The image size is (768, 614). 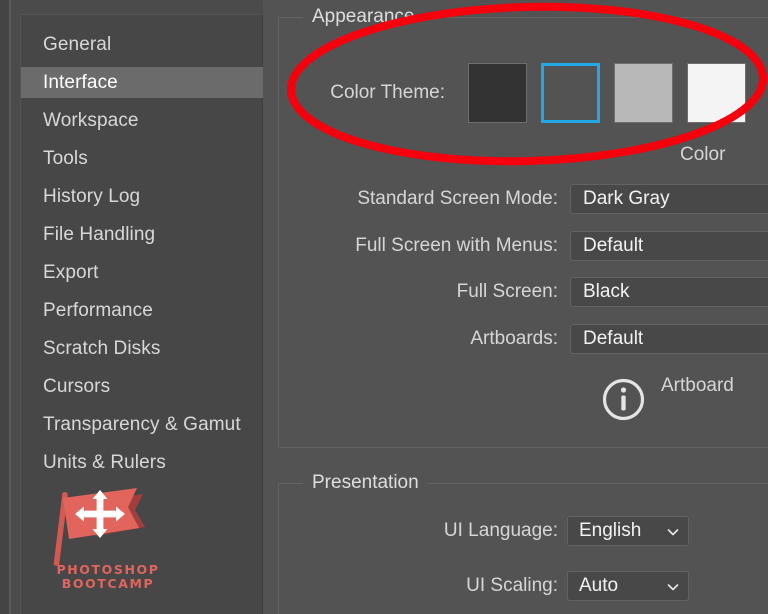 What do you see at coordinates (497, 93) in the screenshot?
I see `color-theme-swatch-darkest` at bounding box center [497, 93].